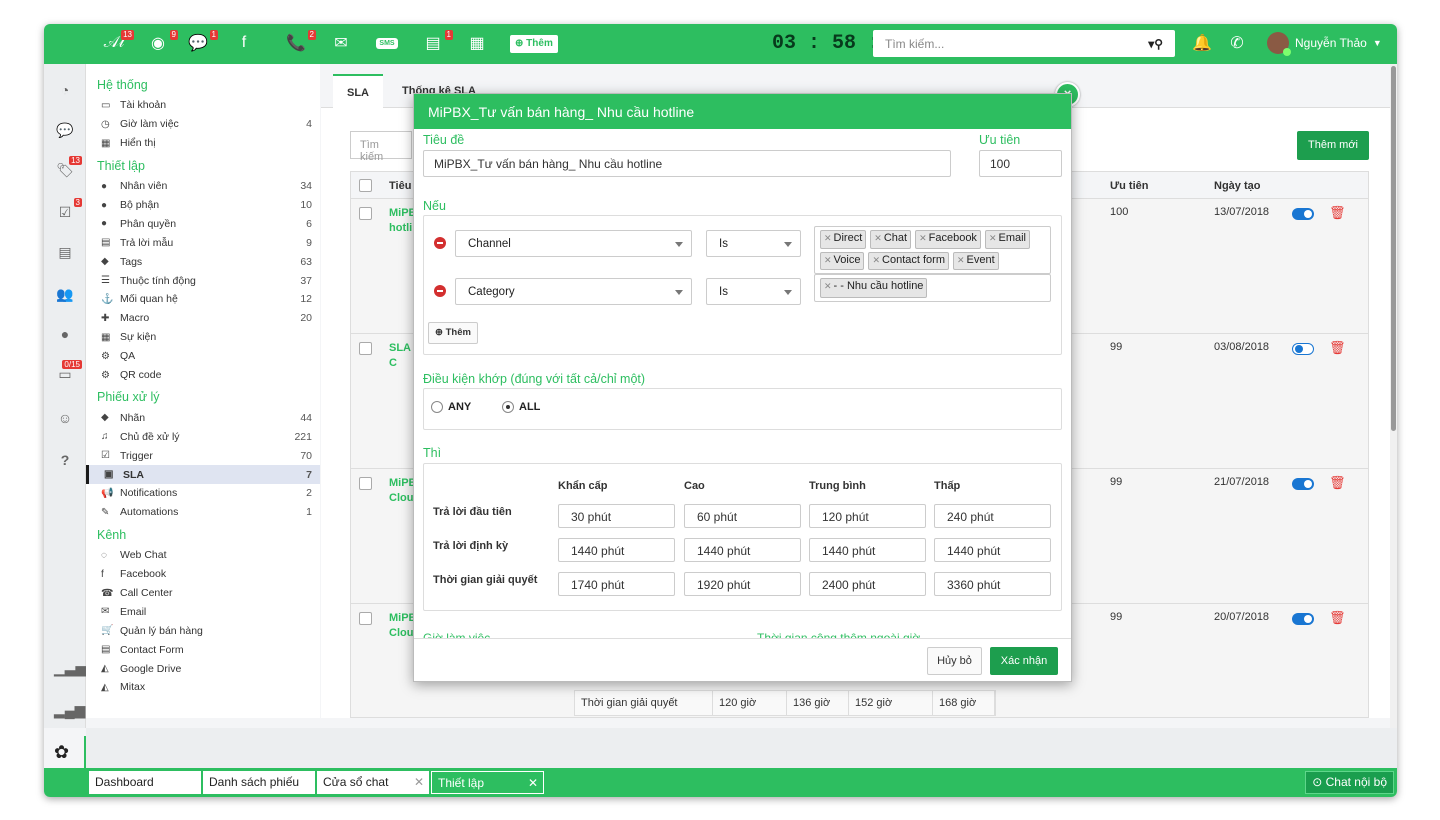 The height and width of the screenshot is (820, 1440). Describe the element at coordinates (437, 42) in the screenshot. I see `ticket-icon: ▤ 1` at that location.